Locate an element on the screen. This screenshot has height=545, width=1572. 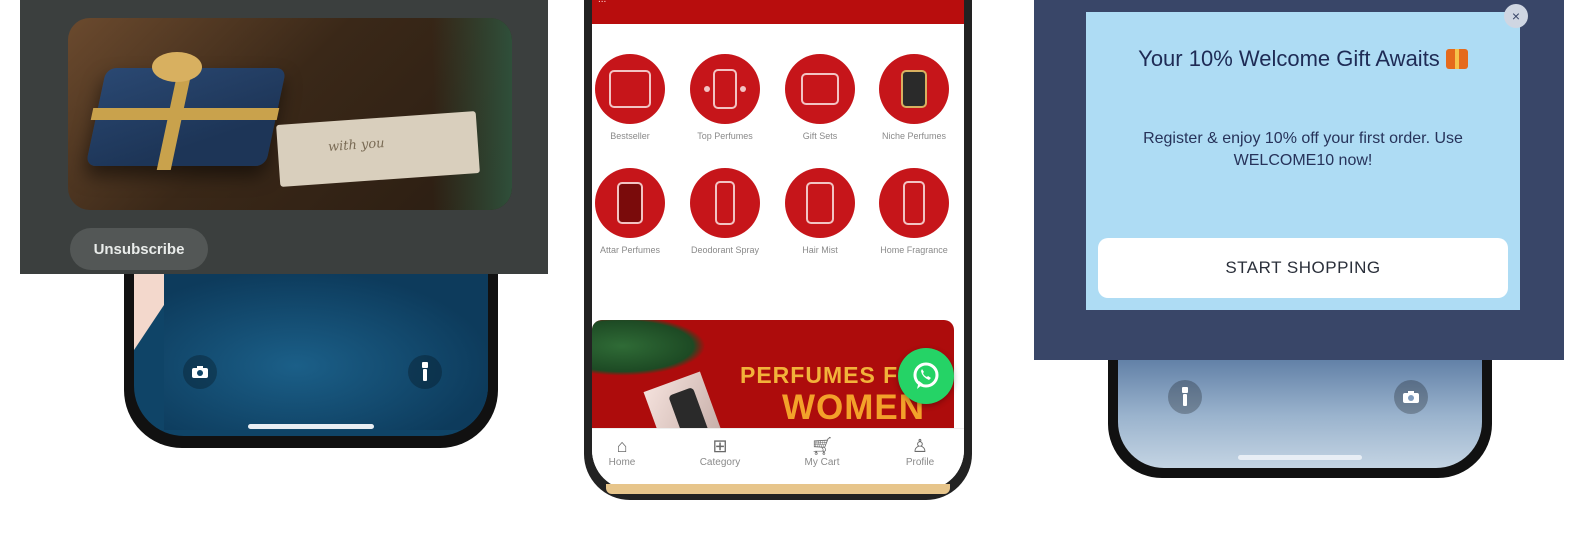
nav-label: Profile is located at coordinates (920, 462).